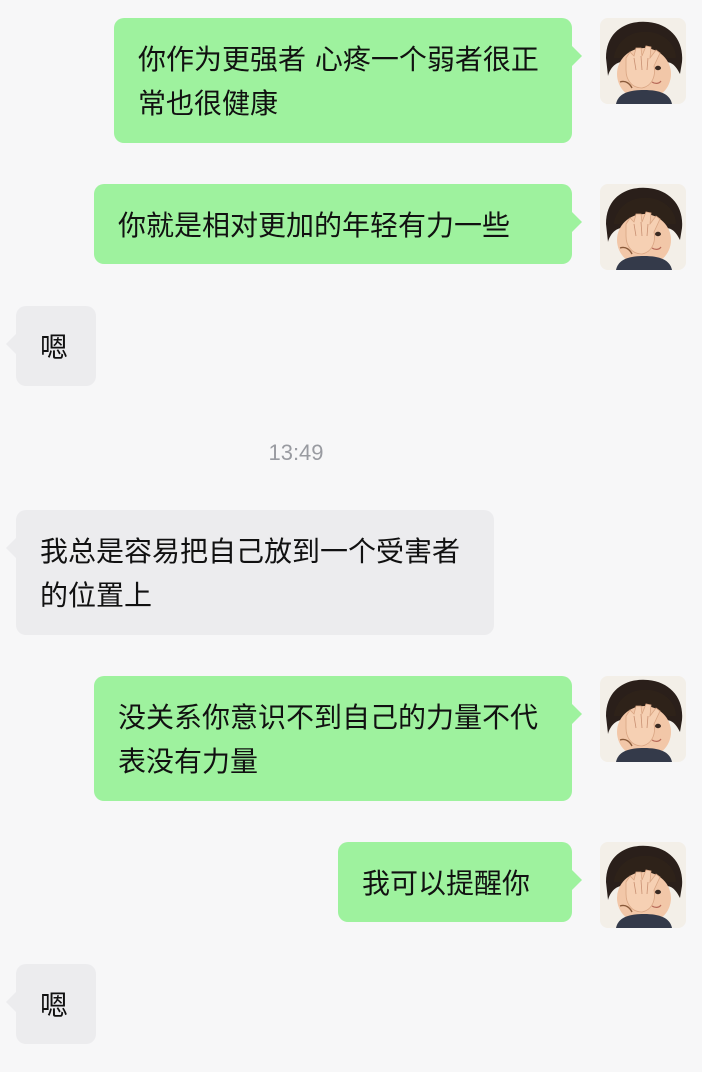  I want to click on message-bubble-outgoing: 你就是相对更加的年轻有力一些, so click(338, 224).